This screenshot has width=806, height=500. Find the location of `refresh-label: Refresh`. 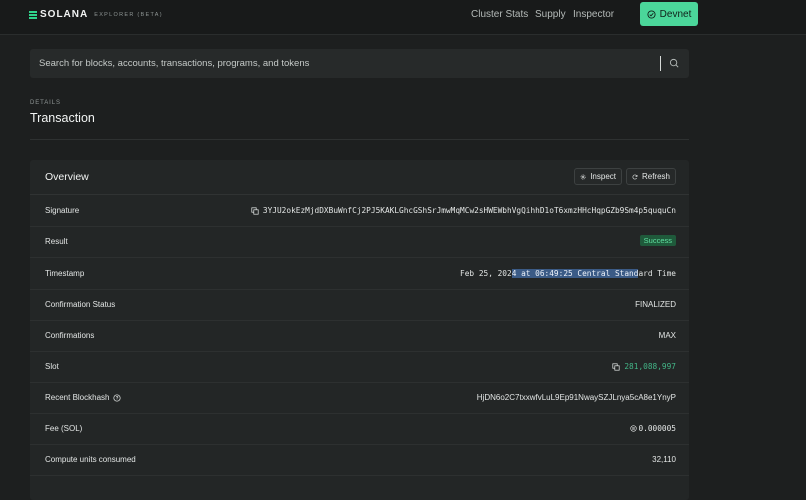

refresh-label: Refresh is located at coordinates (655, 176).